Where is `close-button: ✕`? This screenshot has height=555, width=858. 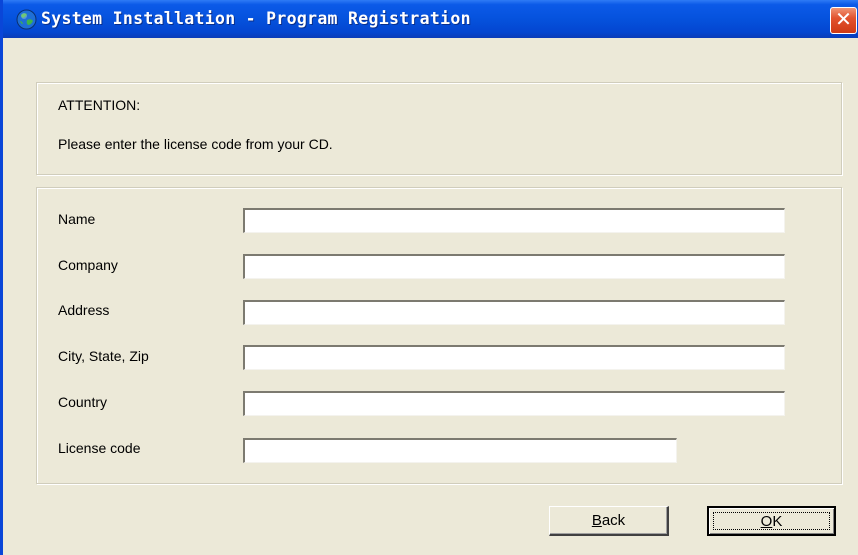 close-button: ✕ is located at coordinates (843, 20).